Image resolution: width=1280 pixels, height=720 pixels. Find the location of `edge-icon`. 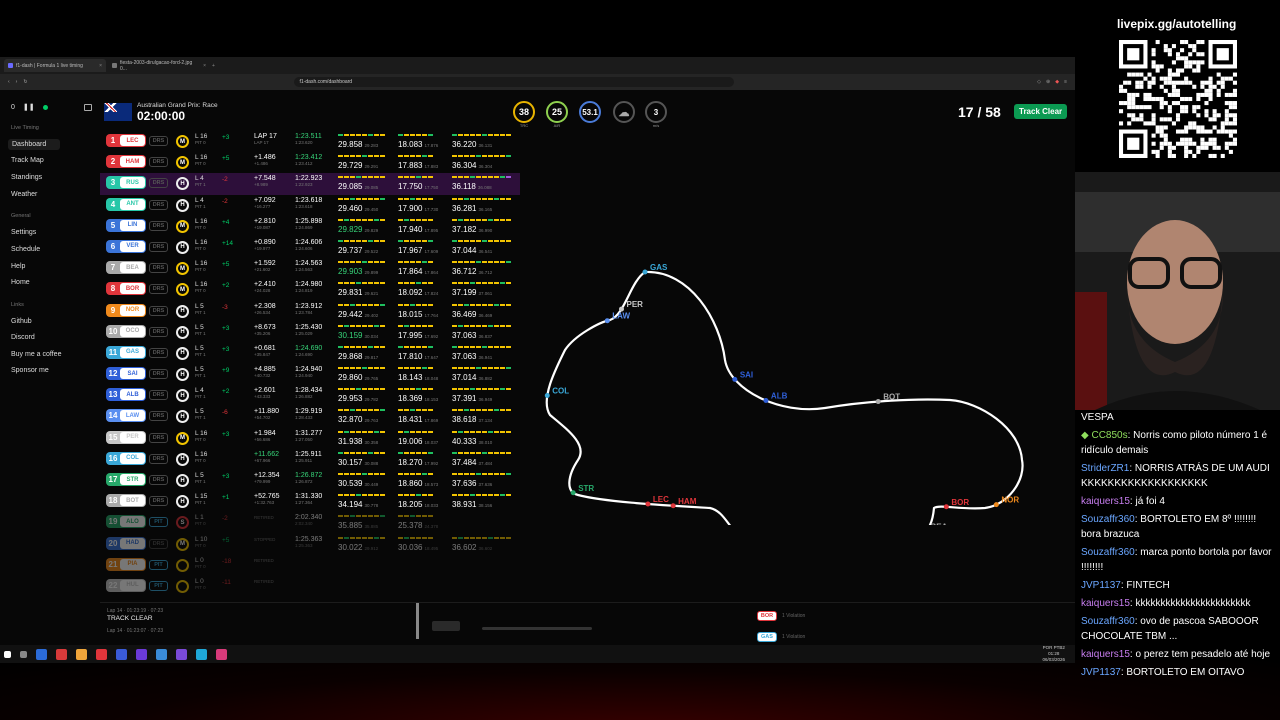

edge-icon is located at coordinates (41, 654).